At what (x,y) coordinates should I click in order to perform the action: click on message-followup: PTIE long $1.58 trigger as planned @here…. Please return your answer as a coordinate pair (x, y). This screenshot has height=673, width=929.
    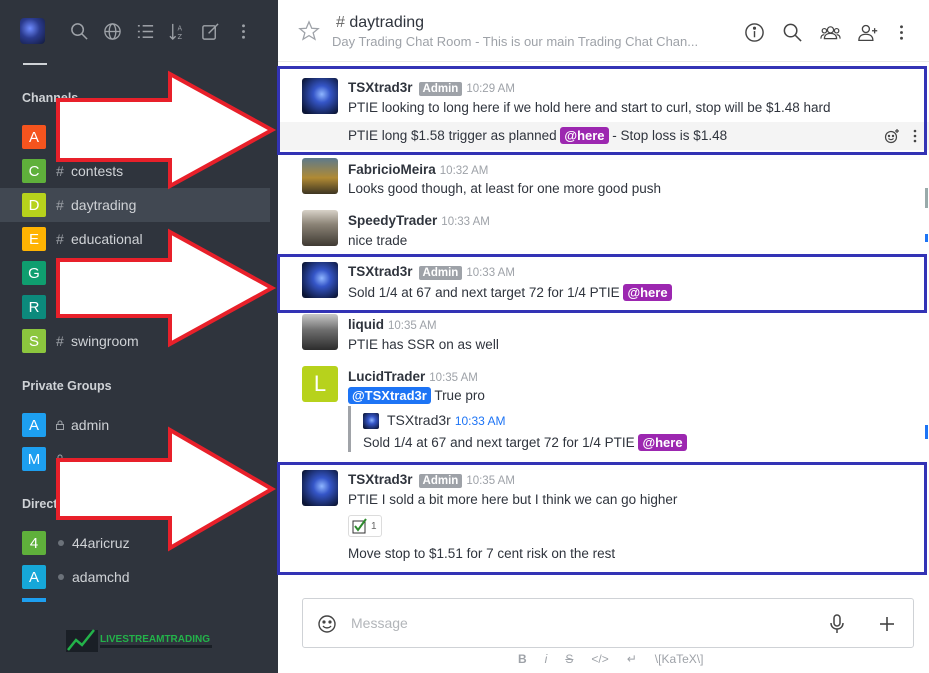
    Looking at the image, I should click on (537, 135).